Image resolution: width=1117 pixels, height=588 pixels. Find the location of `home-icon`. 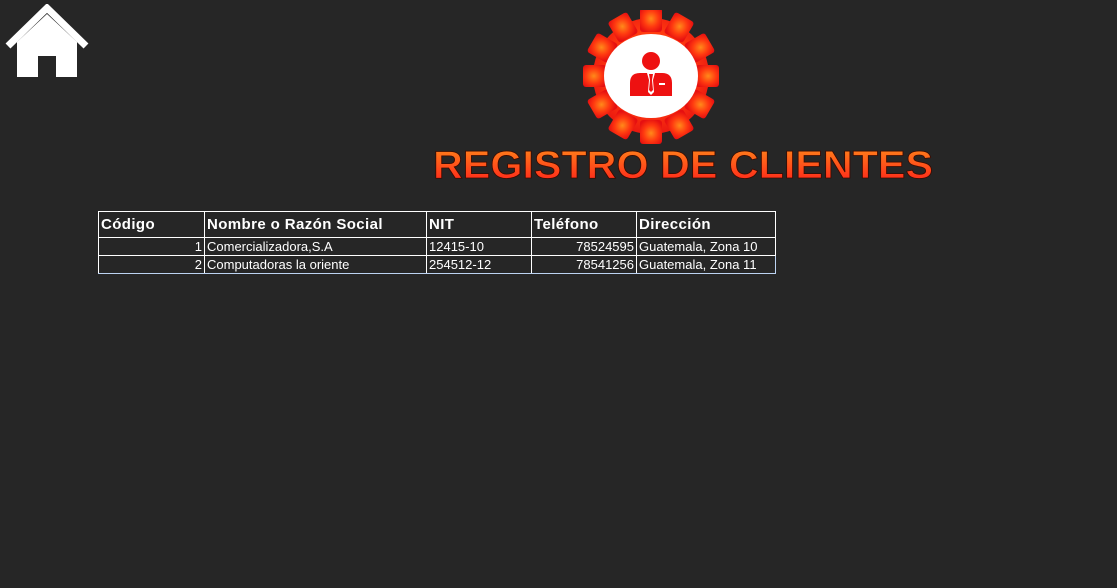

home-icon is located at coordinates (47, 40).